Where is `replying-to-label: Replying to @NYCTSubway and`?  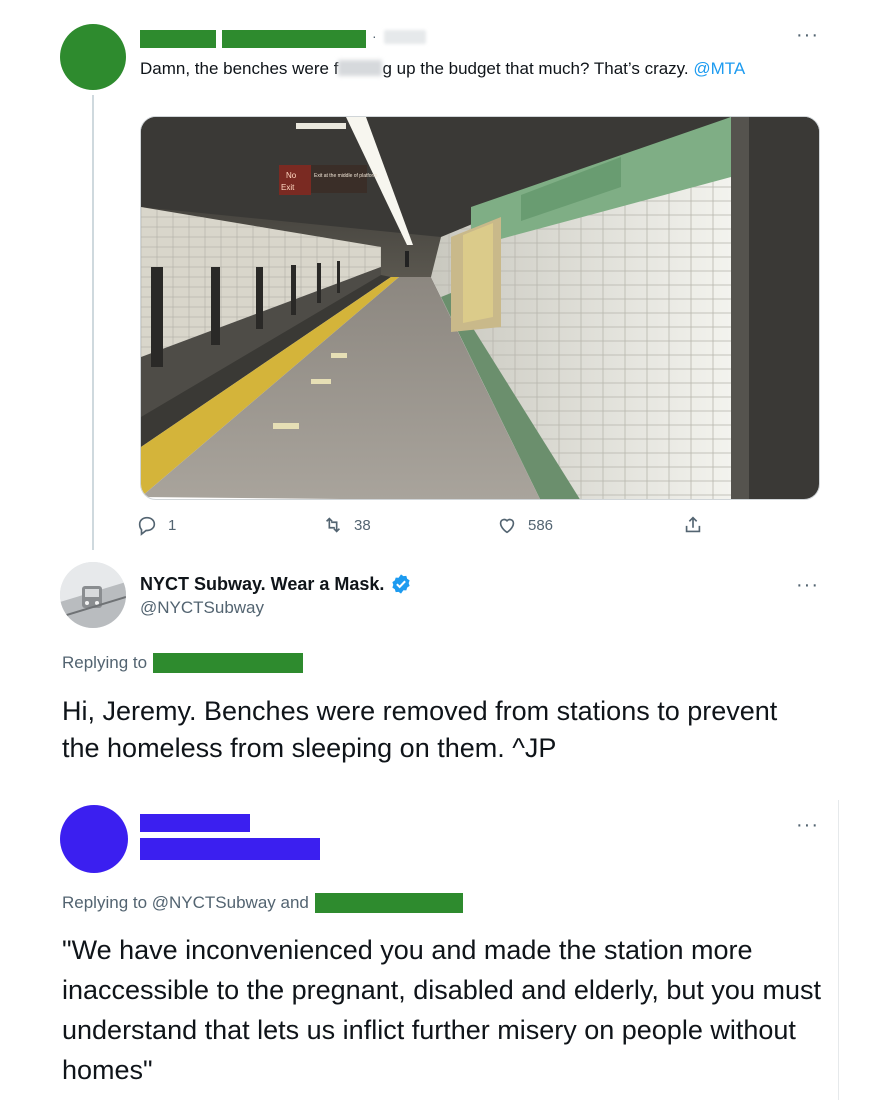 replying-to-label: Replying to @NYCTSubway and is located at coordinates (185, 902).